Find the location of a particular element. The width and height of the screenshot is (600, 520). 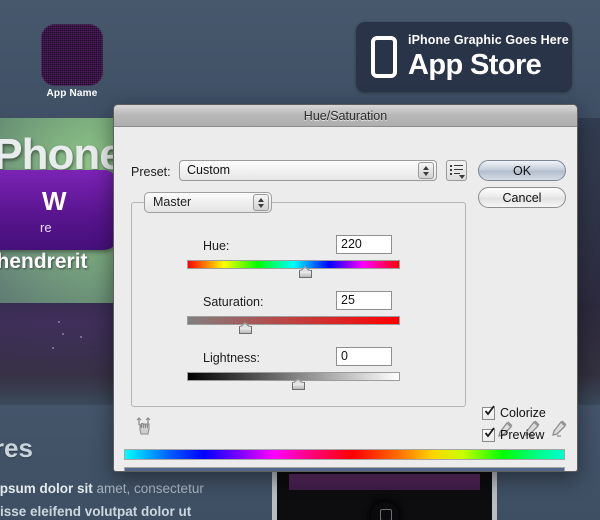

iphone-home-button is located at coordinates (384, 511).